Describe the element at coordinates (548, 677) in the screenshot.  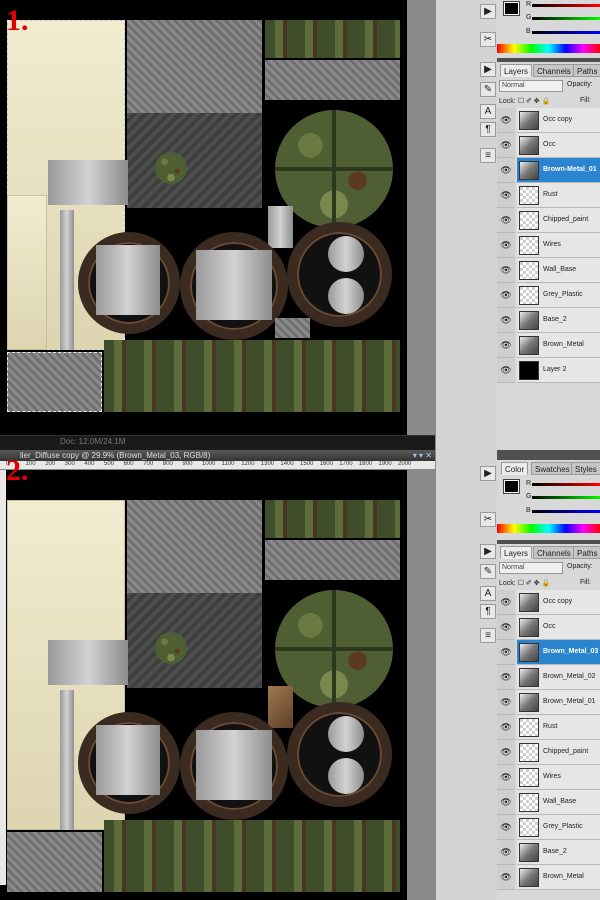
I see `layer-row: 👁 Brown_Metal_02` at that location.